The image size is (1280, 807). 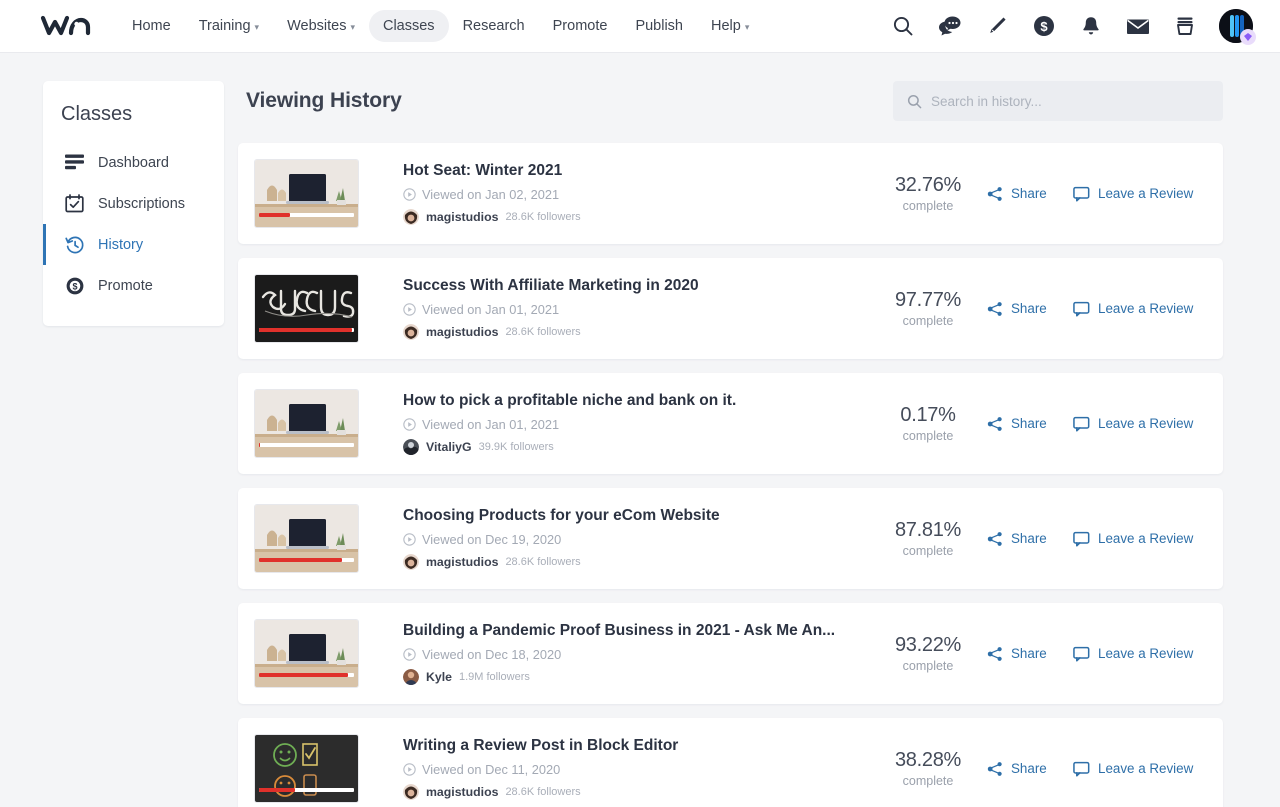 What do you see at coordinates (97, 114) in the screenshot?
I see `sidebar-title: Classes` at bounding box center [97, 114].